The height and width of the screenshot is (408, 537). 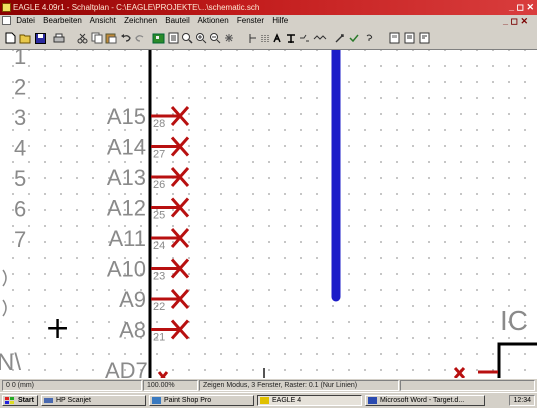 I want to click on zoom-out-icon, so click(x=215, y=38).